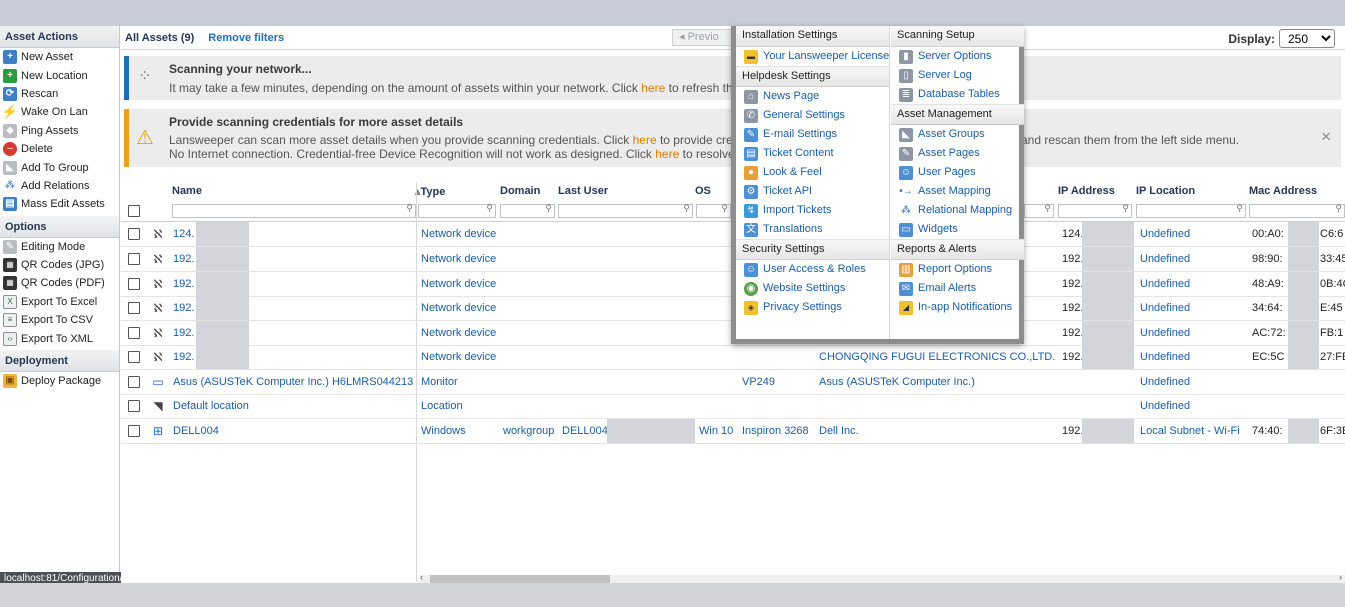 The image size is (1345, 607). What do you see at coordinates (443, 431) in the screenshot?
I see `asset-type-link: Windows` at bounding box center [443, 431].